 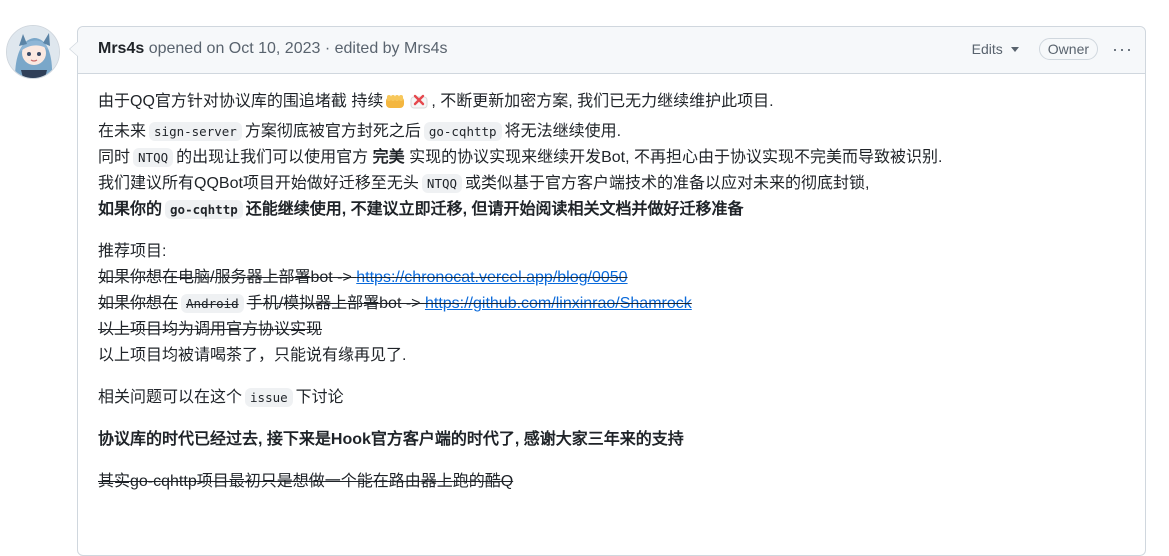 What do you see at coordinates (121, 48) in the screenshot?
I see `author-link: Mrs4s` at bounding box center [121, 48].